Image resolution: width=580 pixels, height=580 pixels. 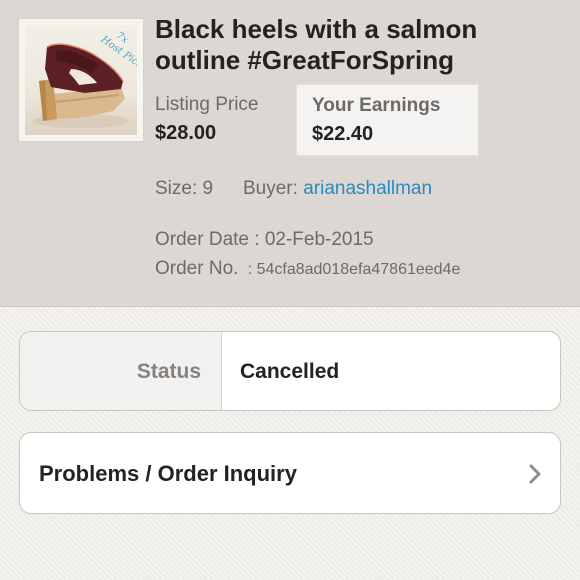 I want to click on earnings-box: Your Earnings $22.40, so click(x=387, y=120).